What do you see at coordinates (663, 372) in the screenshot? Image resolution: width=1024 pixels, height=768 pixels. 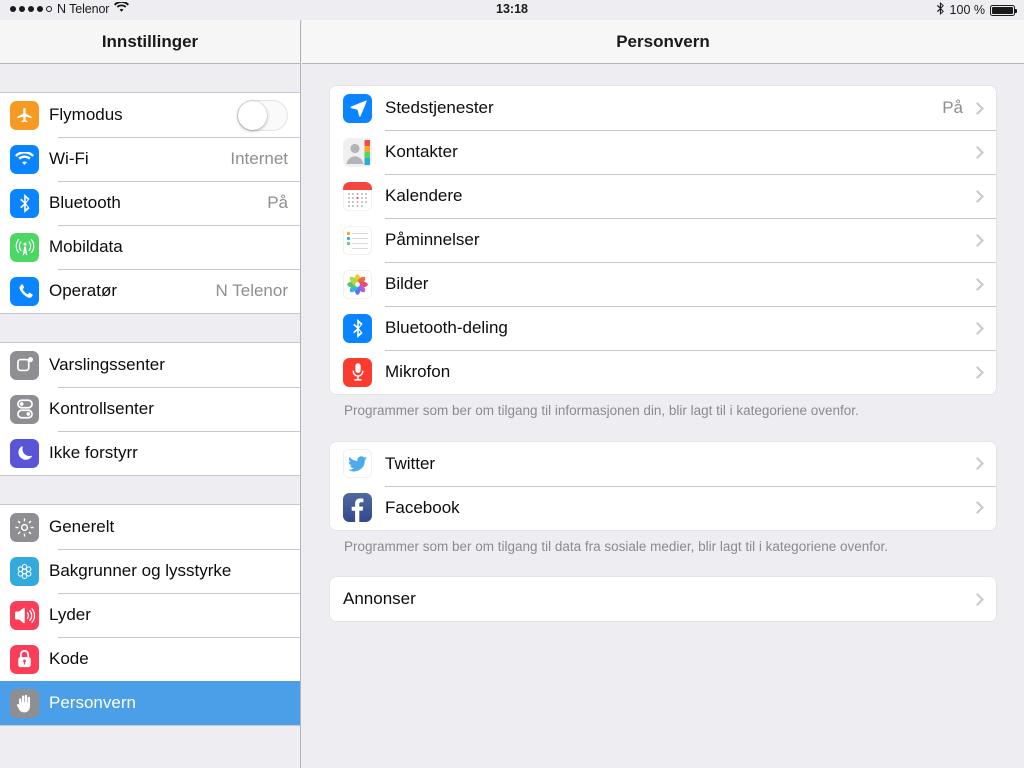 I see `privacy-row-mikrofon: Mikrofon` at bounding box center [663, 372].